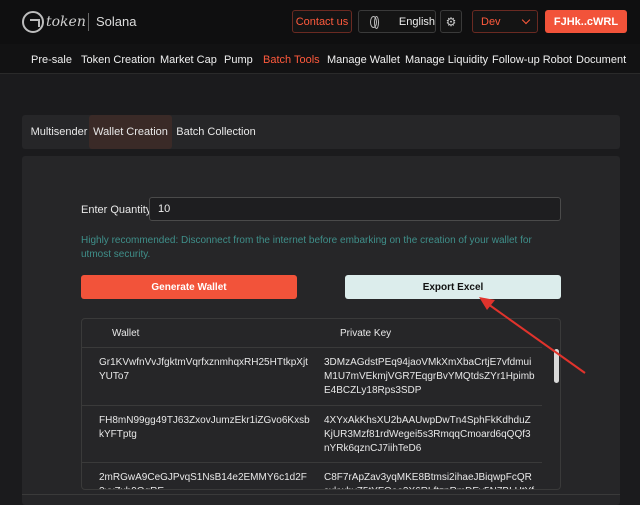 This screenshot has height=505, width=640. What do you see at coordinates (118, 60) in the screenshot?
I see `nav-token-creation: Token Creation` at bounding box center [118, 60].